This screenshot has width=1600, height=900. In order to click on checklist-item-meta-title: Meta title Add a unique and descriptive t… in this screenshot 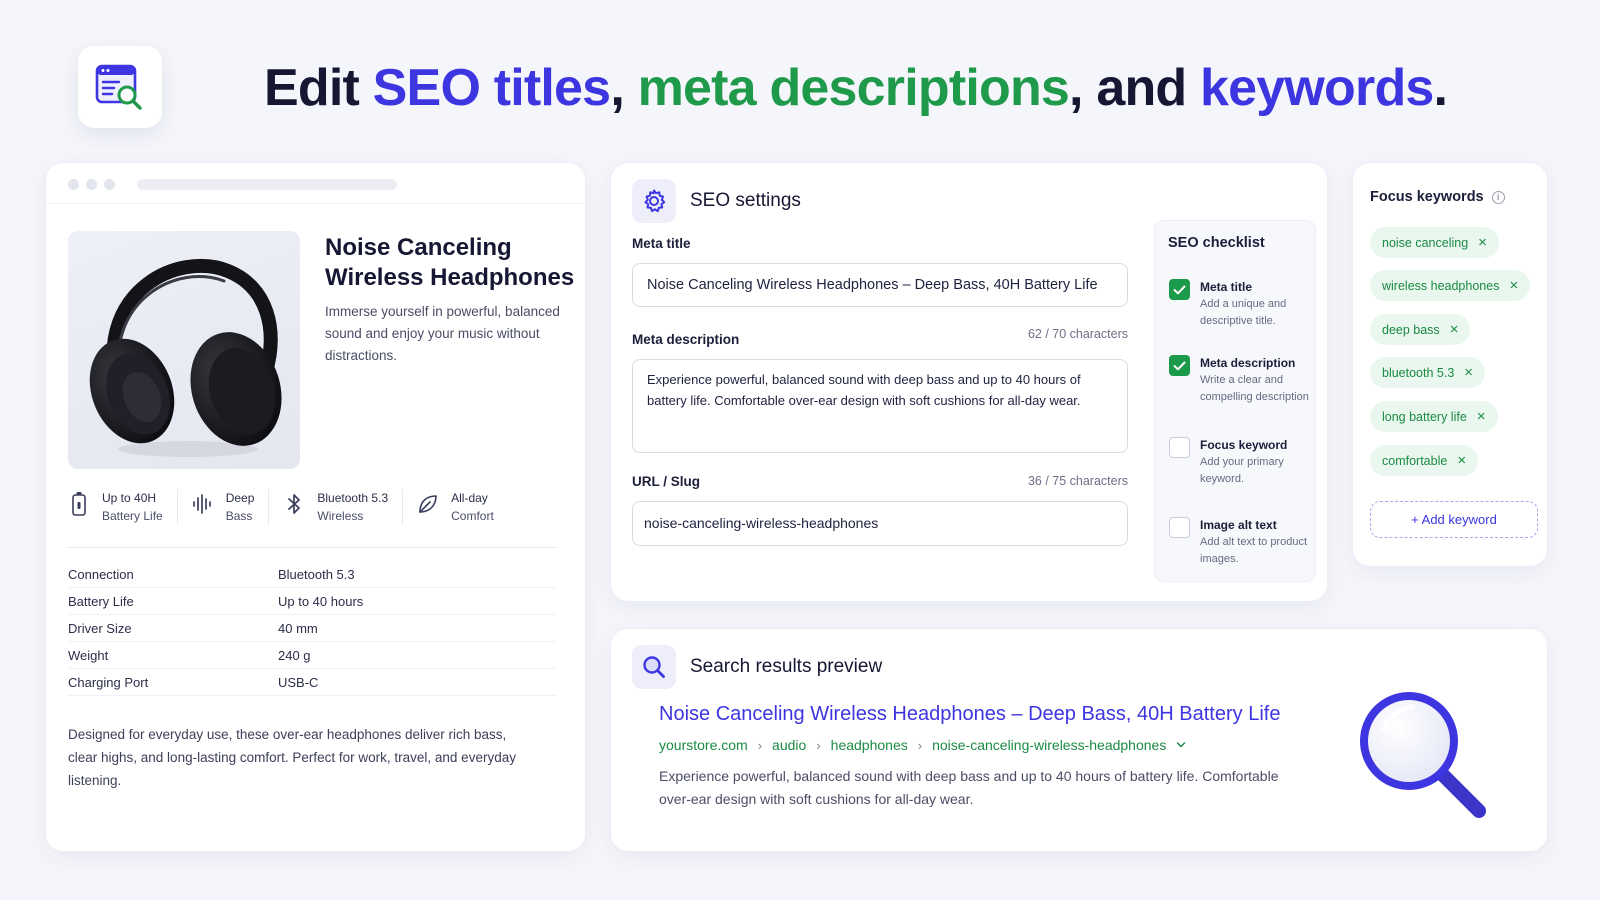, I will do `click(1243, 304)`.